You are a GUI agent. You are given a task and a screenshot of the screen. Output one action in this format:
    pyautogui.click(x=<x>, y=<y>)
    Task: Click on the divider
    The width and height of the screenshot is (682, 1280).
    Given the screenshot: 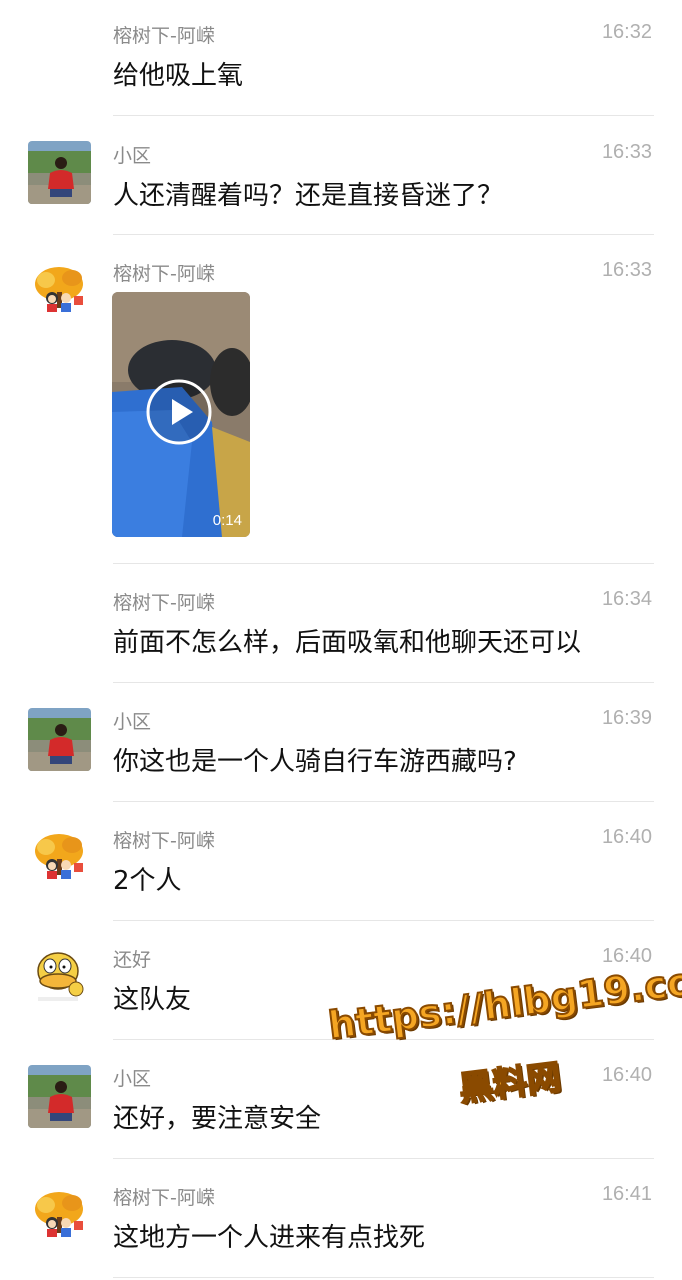 What is the action you would take?
    pyautogui.click(x=383, y=1277)
    